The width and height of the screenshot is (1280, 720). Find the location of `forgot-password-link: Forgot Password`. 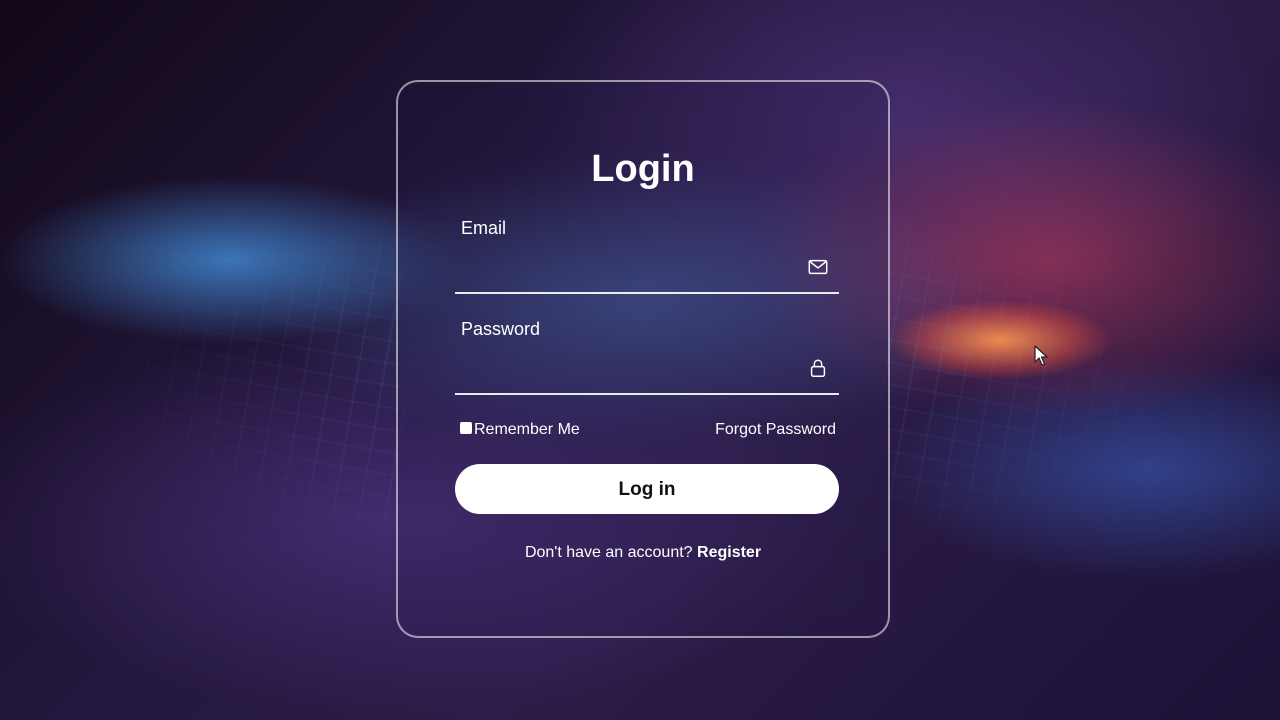

forgot-password-link: Forgot Password is located at coordinates (775, 430).